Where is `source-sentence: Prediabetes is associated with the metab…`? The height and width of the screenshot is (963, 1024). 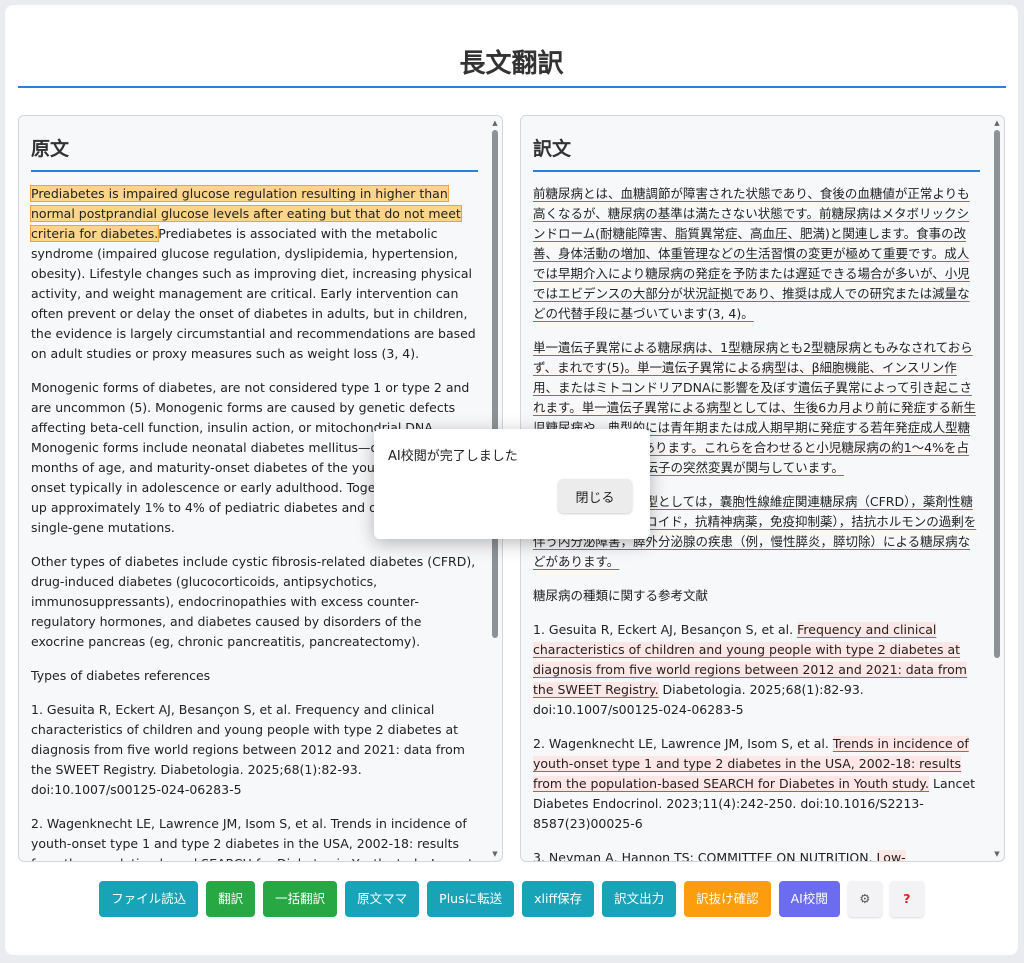 source-sentence: Prediabetes is associated with the metab… is located at coordinates (253, 293).